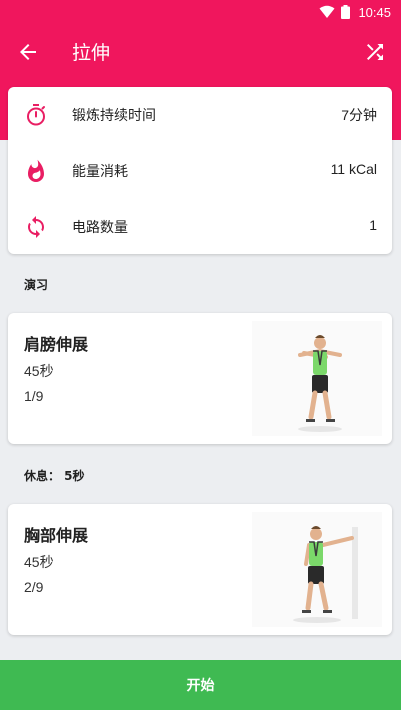 The height and width of the screenshot is (710, 401). Describe the element at coordinates (327, 11) in the screenshot. I see `wifi-icon` at that location.